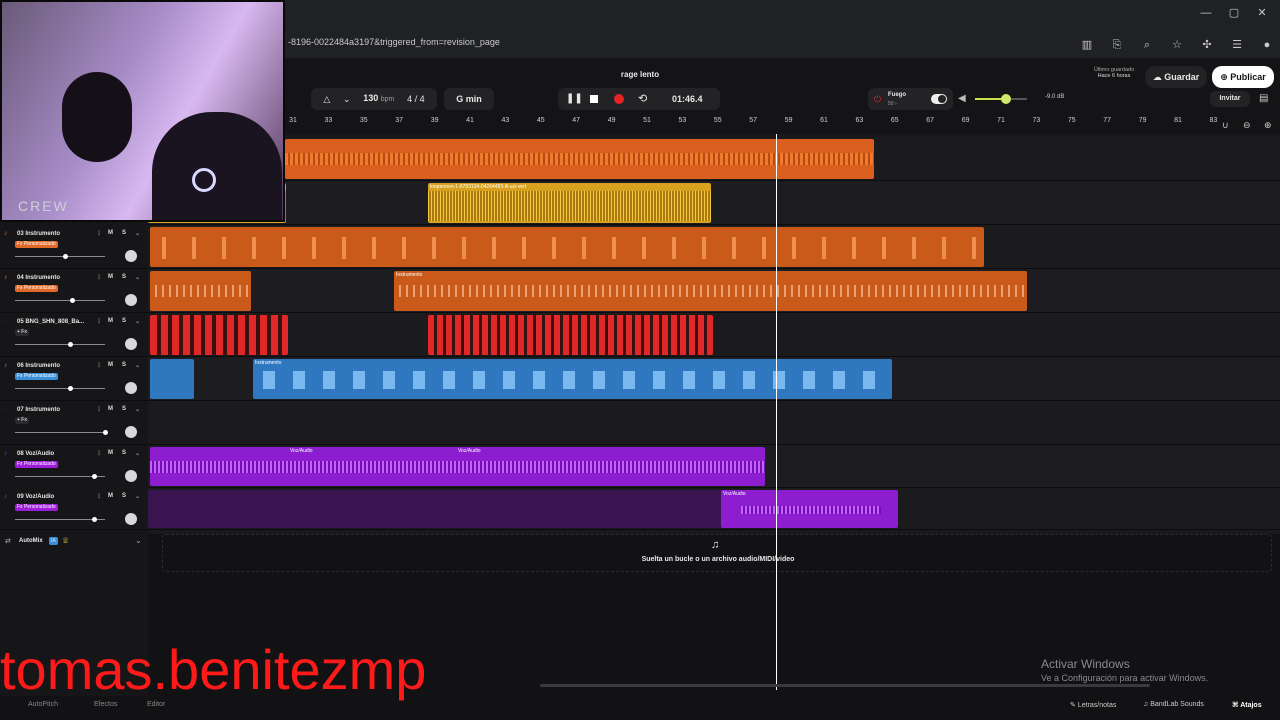 The height and width of the screenshot is (720, 1280). Describe the element at coordinates (845, 685) in the screenshot. I see `horizontal-scrollbar` at that location.